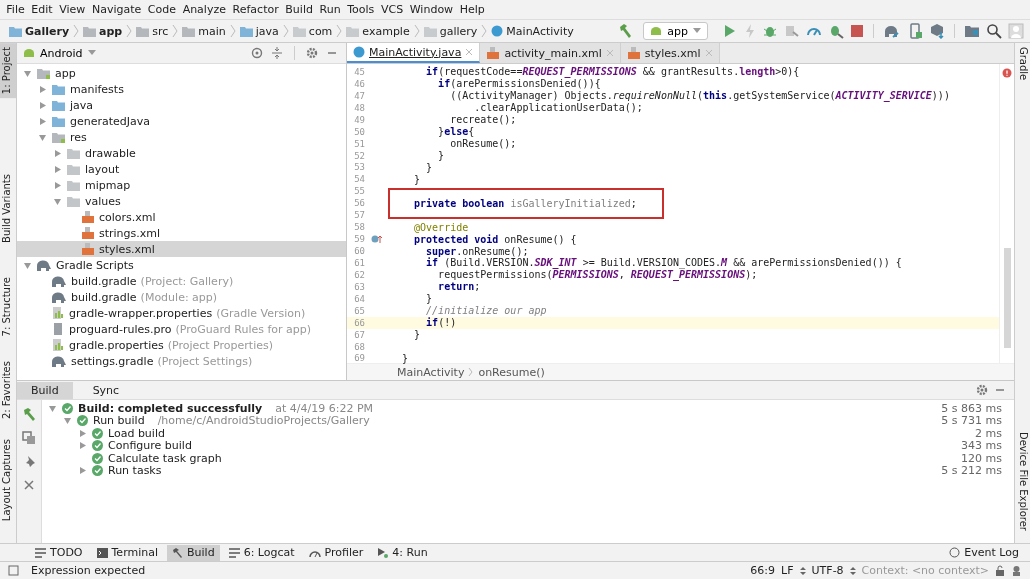 The height and width of the screenshot is (579, 1030). Describe the element at coordinates (256, 9) in the screenshot. I see `menu-item: Refactor` at that location.